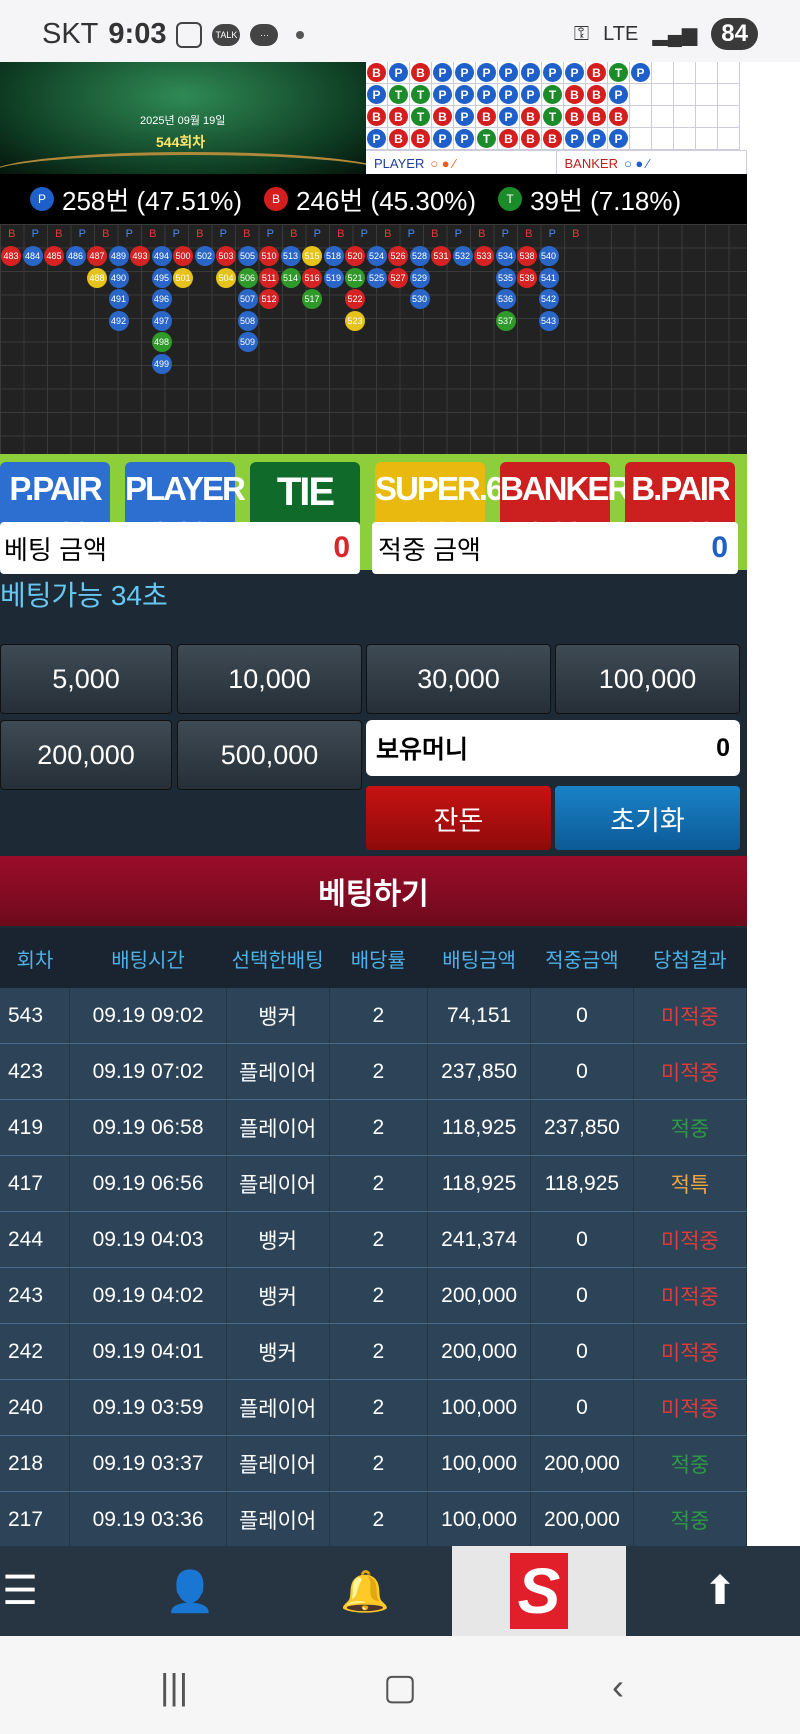 This screenshot has height=1734, width=800. Describe the element at coordinates (555, 548) in the screenshot. I see `win-amount-field: 적중 금액 0` at that location.